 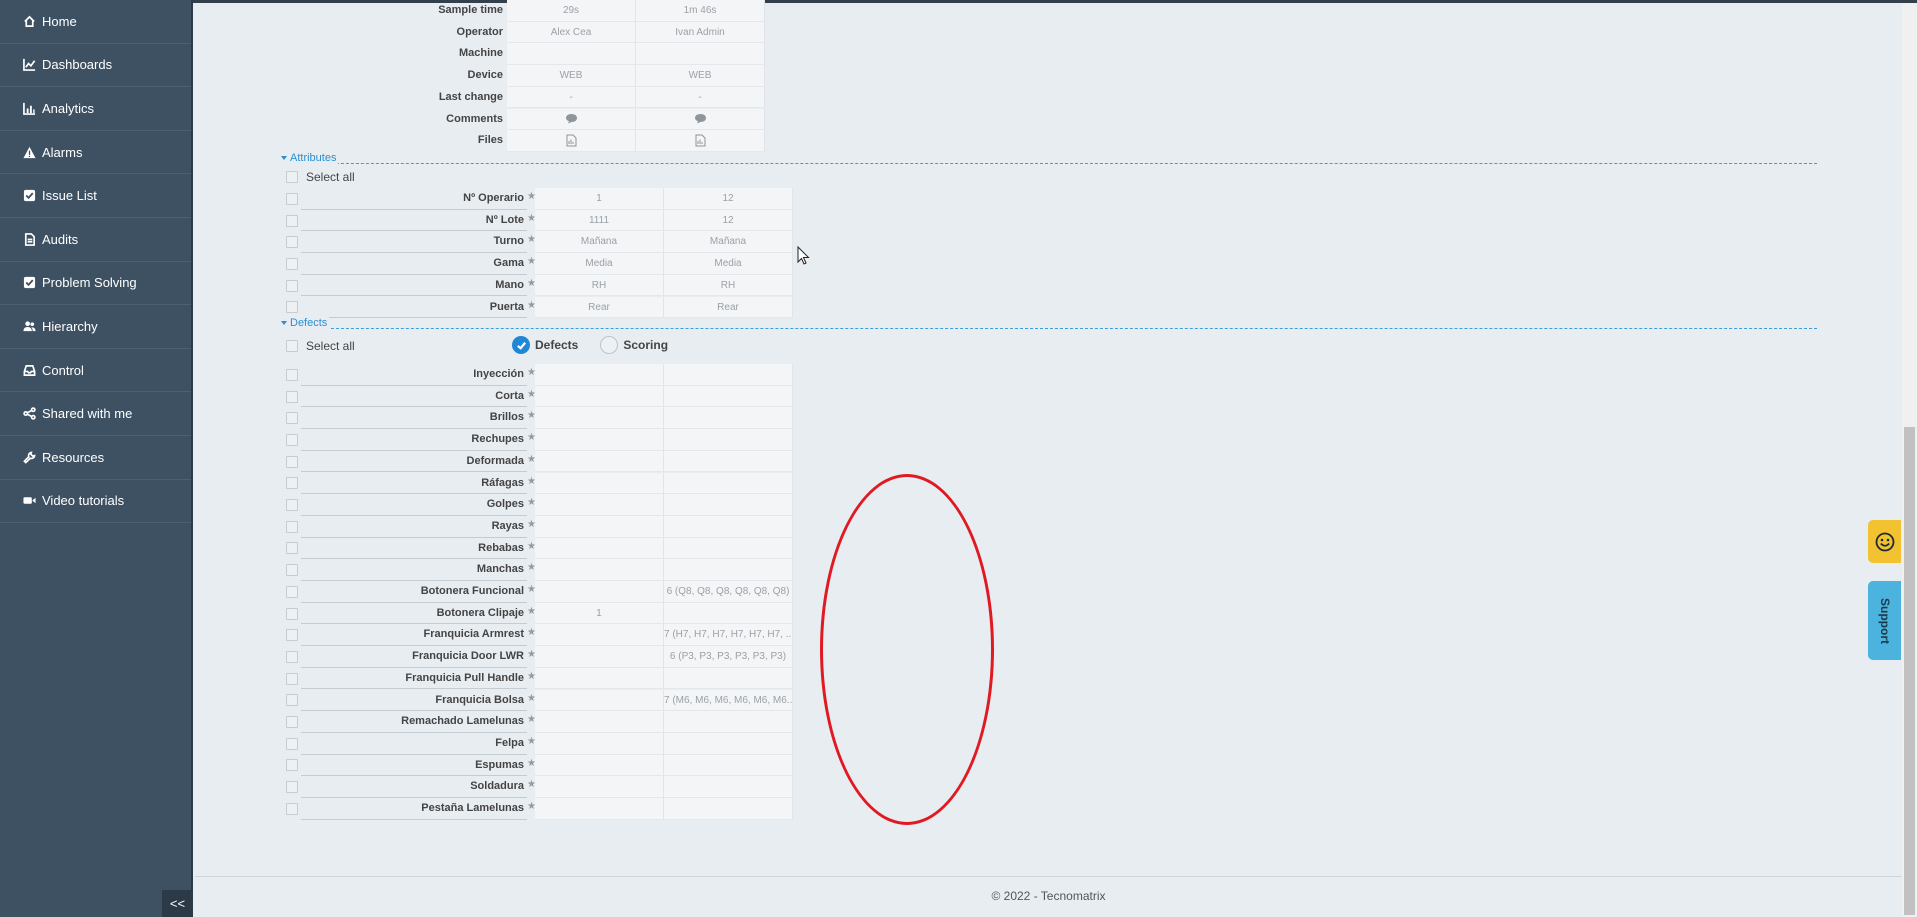 I want to click on sidebar-item-issue-list: Issue List, so click(x=95, y=196).